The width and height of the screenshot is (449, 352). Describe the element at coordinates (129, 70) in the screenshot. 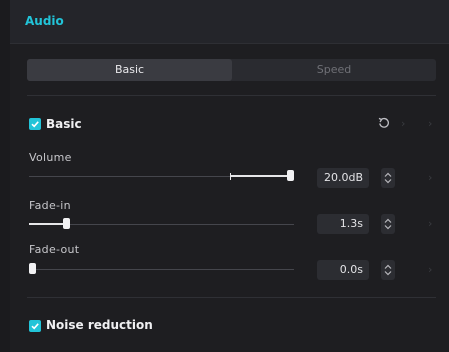

I see `tab-basic: Basic` at that location.